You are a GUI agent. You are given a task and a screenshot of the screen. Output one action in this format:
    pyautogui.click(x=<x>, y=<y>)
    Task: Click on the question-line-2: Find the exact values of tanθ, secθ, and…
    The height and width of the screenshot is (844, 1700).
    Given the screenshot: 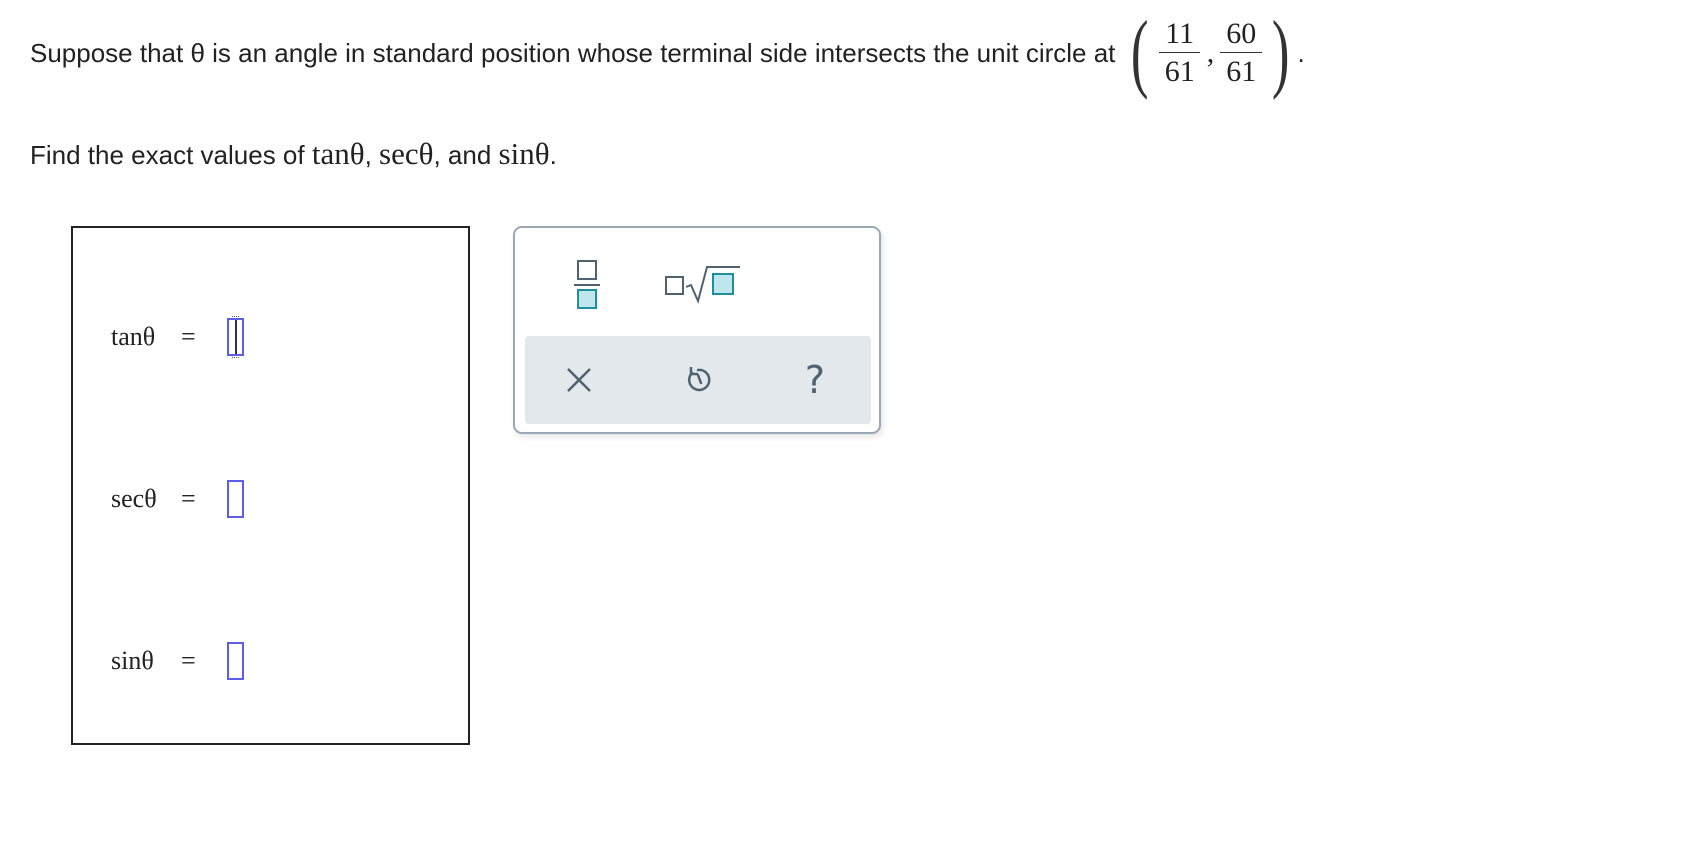 What is the action you would take?
    pyautogui.click(x=293, y=154)
    